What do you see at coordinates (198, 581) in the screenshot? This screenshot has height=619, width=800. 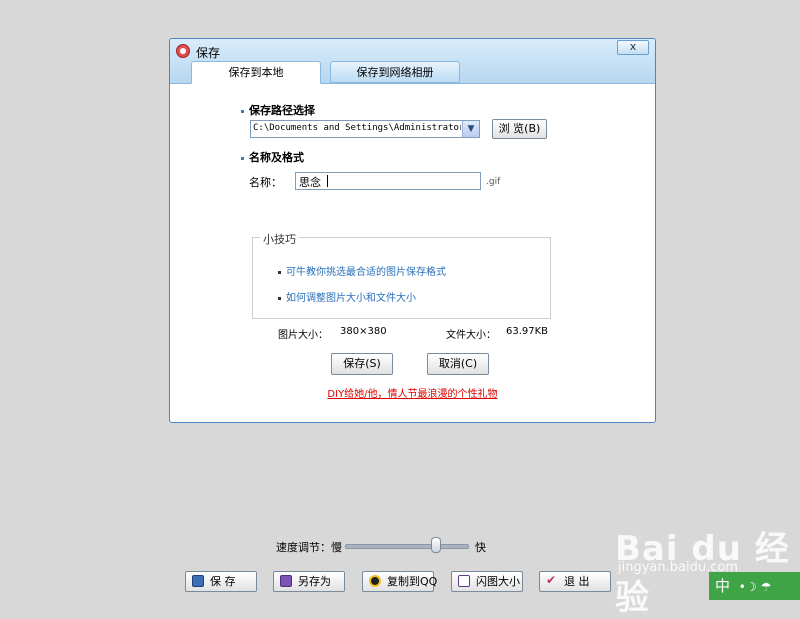 I see `floppy-disk-icon` at bounding box center [198, 581].